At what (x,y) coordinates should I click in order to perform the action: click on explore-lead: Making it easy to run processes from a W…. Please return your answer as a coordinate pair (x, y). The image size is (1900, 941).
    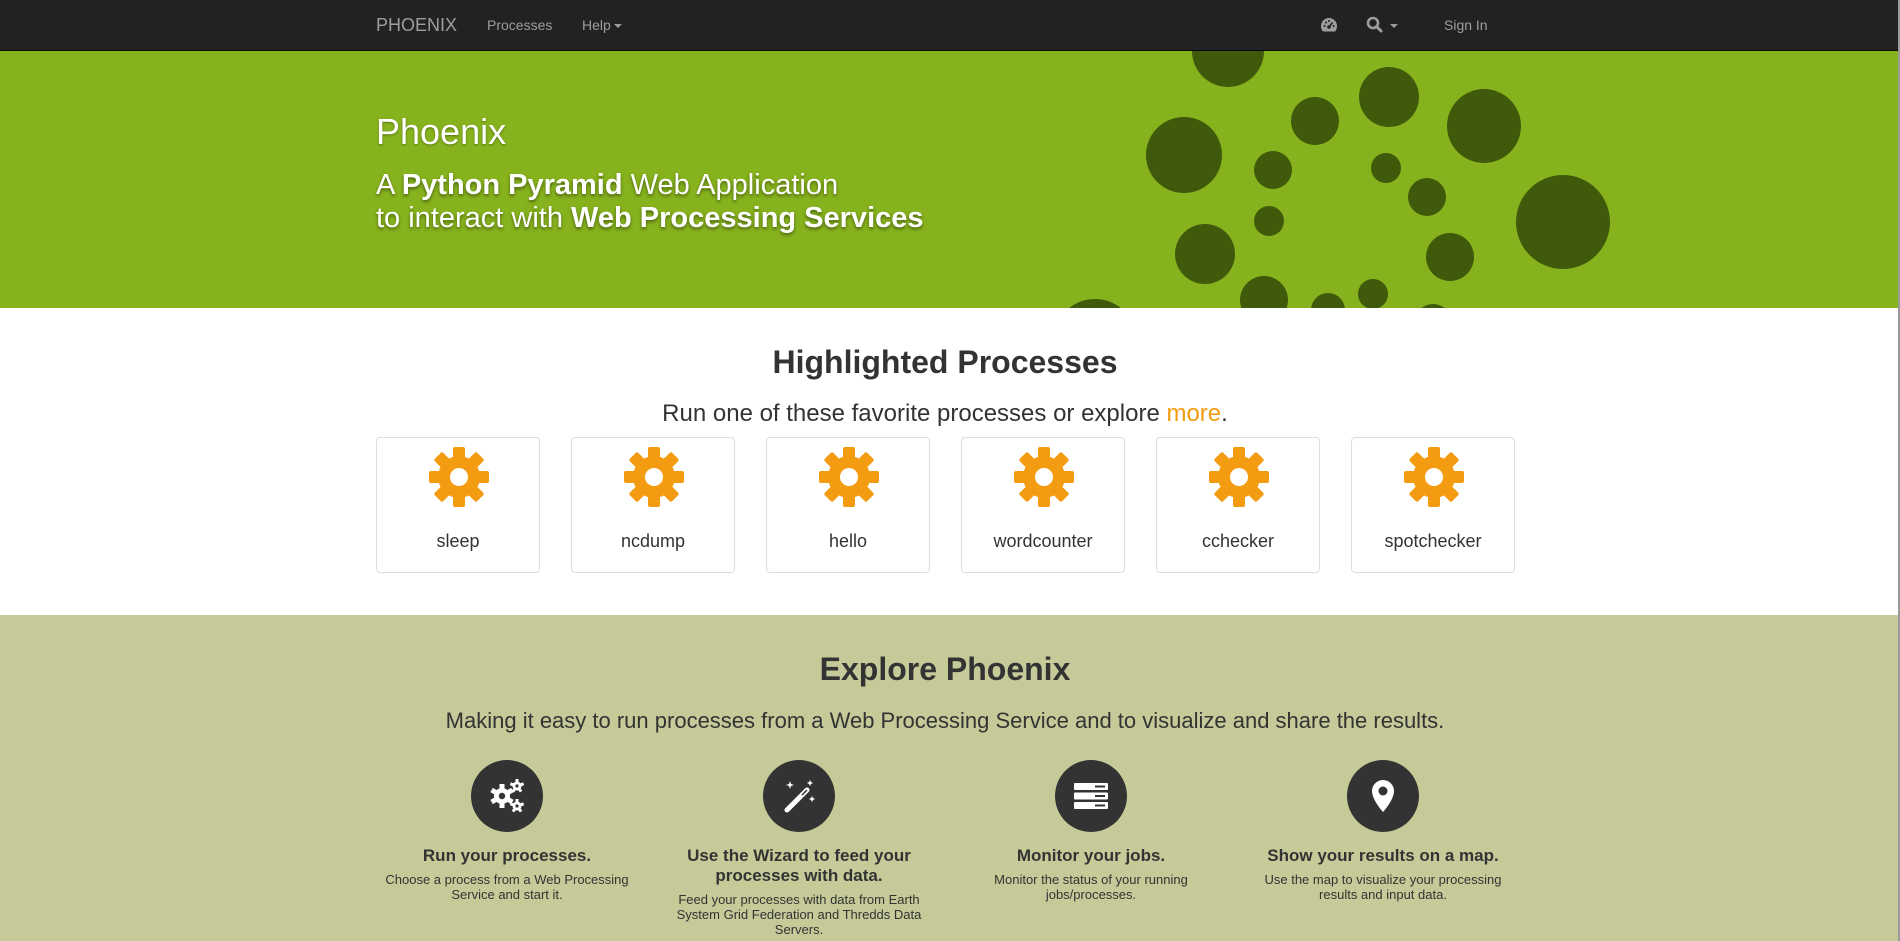
    Looking at the image, I should click on (945, 720).